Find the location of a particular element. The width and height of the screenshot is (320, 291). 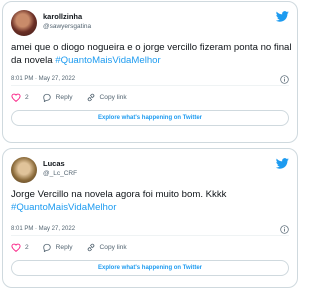

handle: @_Lc_CRF is located at coordinates (60, 173).